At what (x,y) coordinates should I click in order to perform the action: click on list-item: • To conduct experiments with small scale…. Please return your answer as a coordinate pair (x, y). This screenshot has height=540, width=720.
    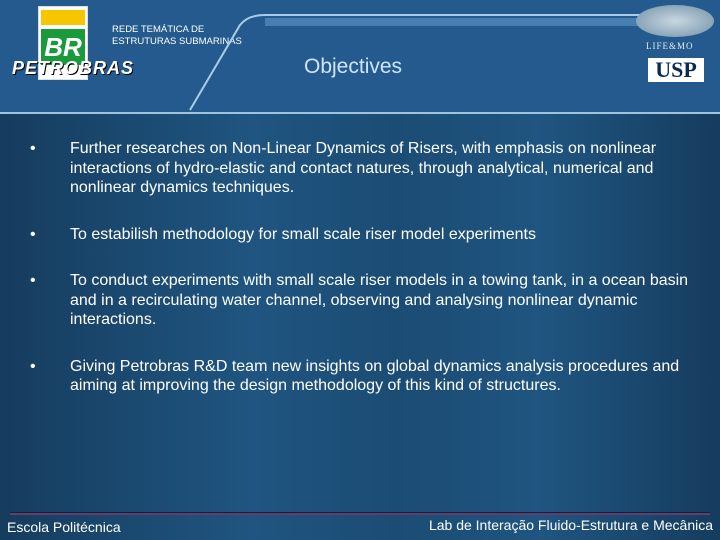
    Looking at the image, I should click on (359, 300).